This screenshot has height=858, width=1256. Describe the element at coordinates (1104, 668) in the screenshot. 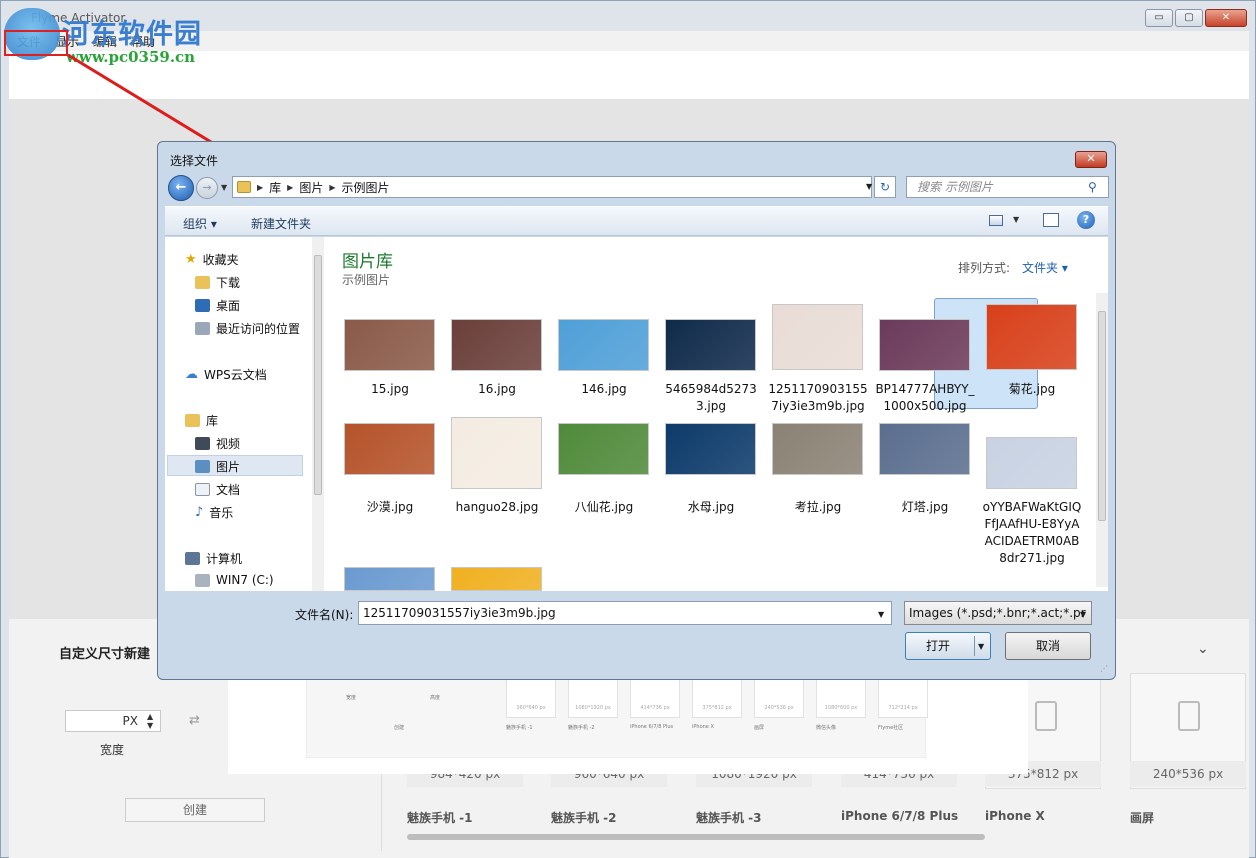

I see `resize-grip-icon: ⋰` at that location.